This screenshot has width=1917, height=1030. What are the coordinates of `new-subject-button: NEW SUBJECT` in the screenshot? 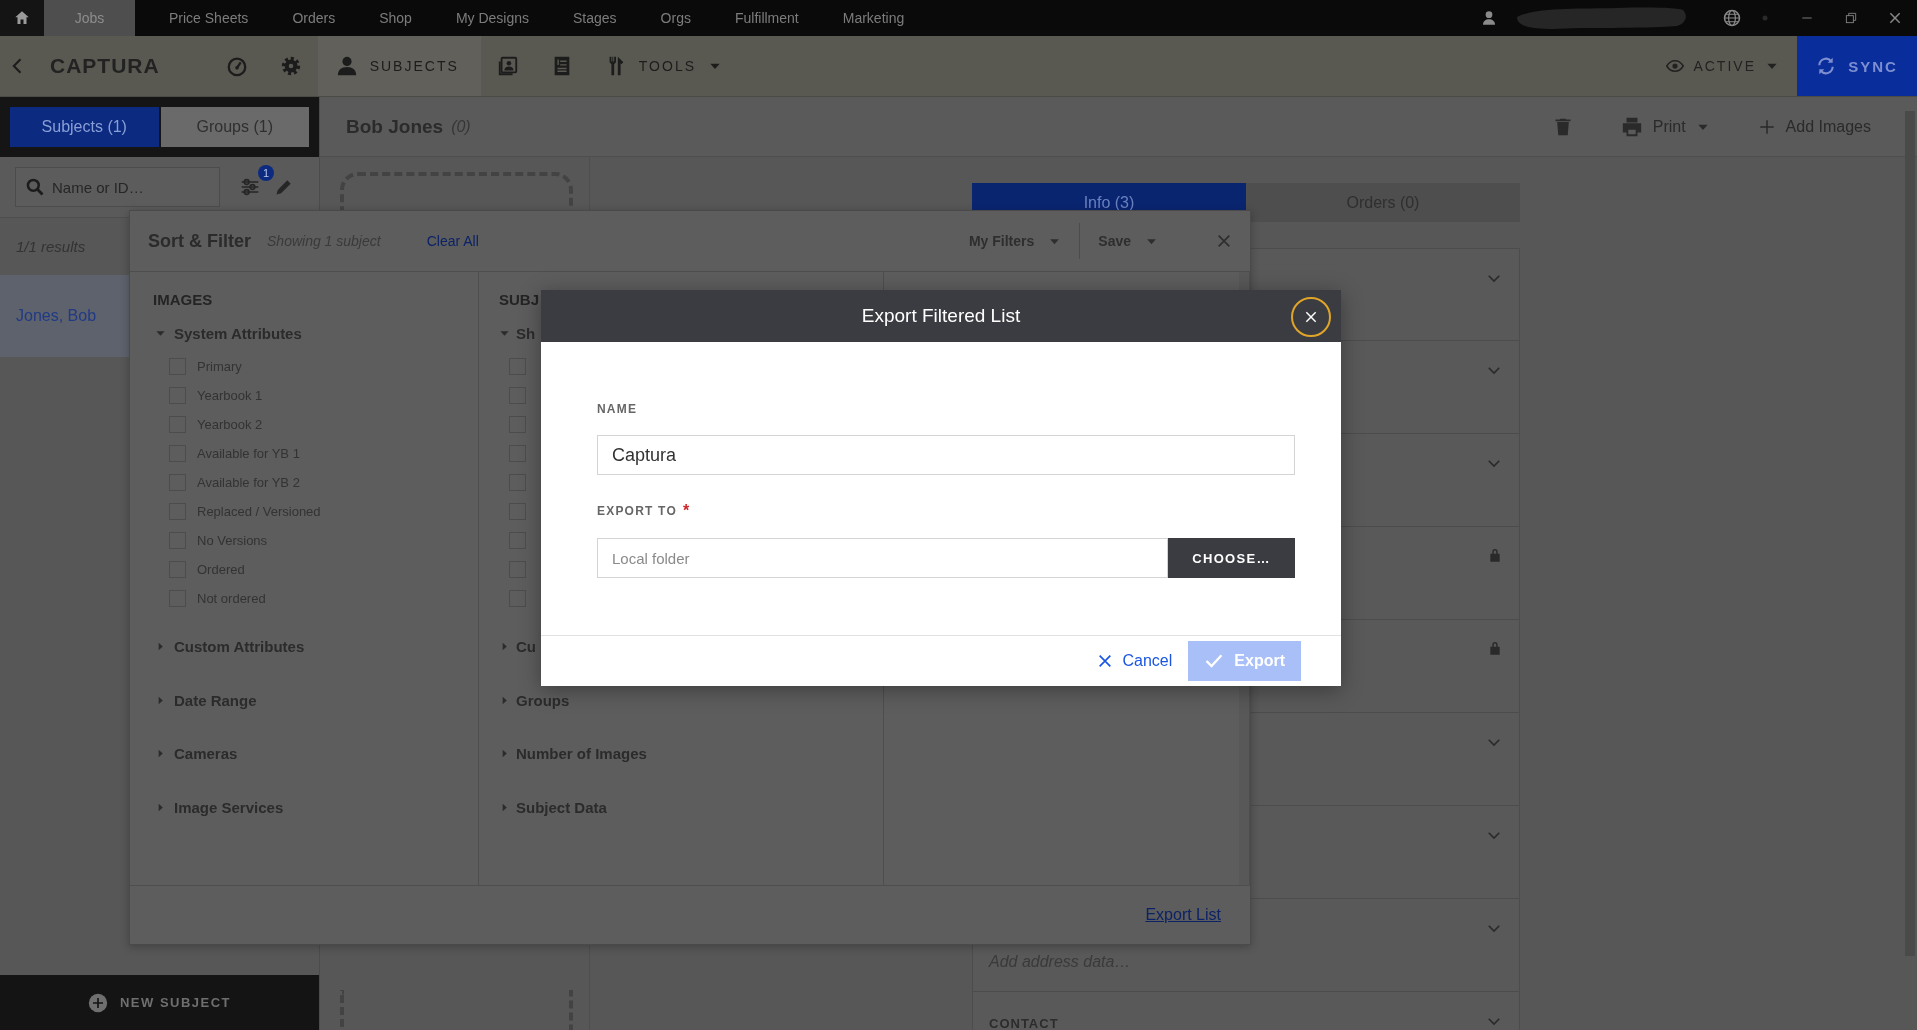 It's located at (159, 1002).